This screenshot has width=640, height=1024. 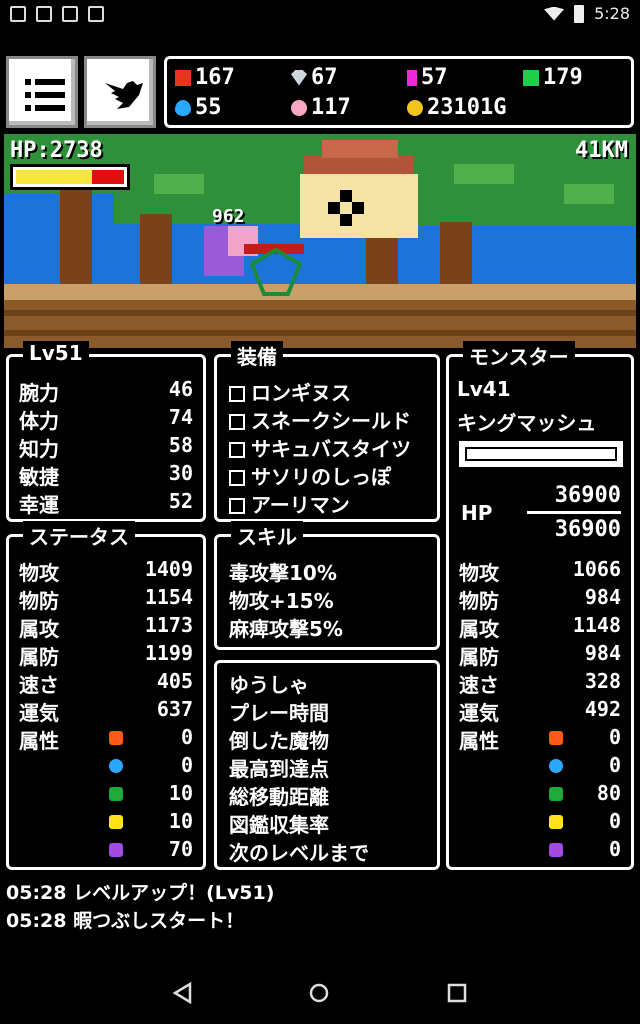 I want to click on skills-title: スキル, so click(x=267, y=535).